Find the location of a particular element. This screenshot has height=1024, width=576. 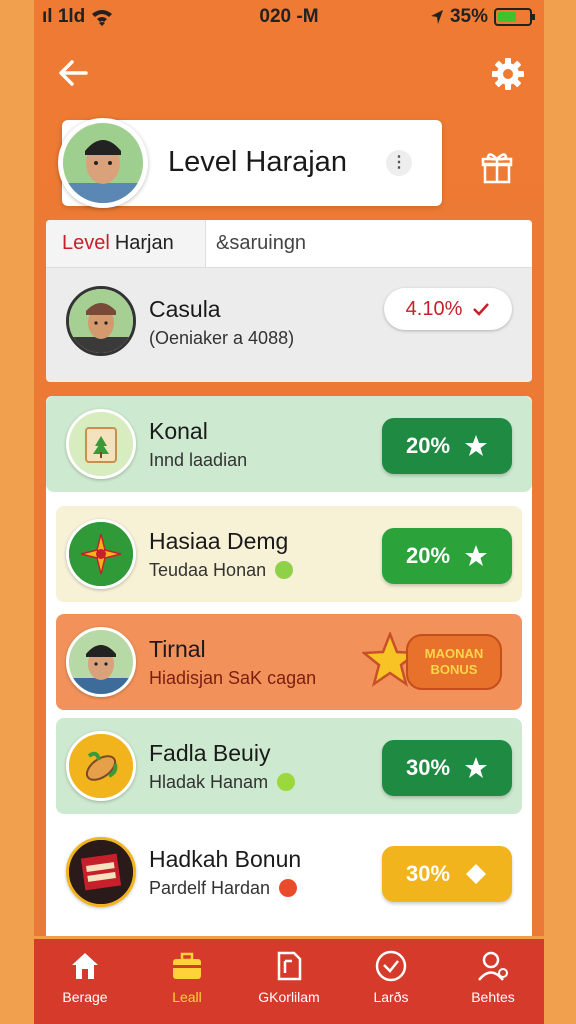

status-bar: ıl 1ld 020 -M 35% is located at coordinates (289, 17).